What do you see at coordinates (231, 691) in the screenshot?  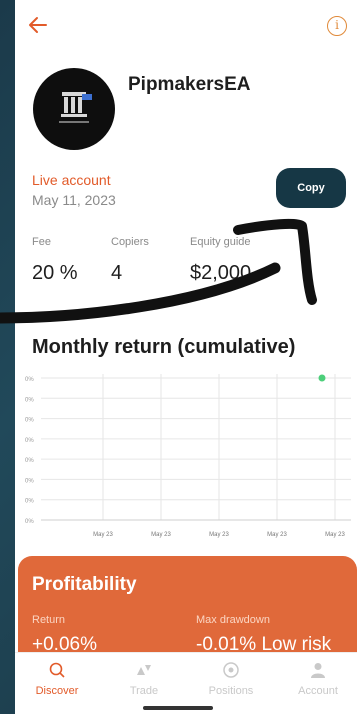 I see `nav-positions-label: Positions` at bounding box center [231, 691].